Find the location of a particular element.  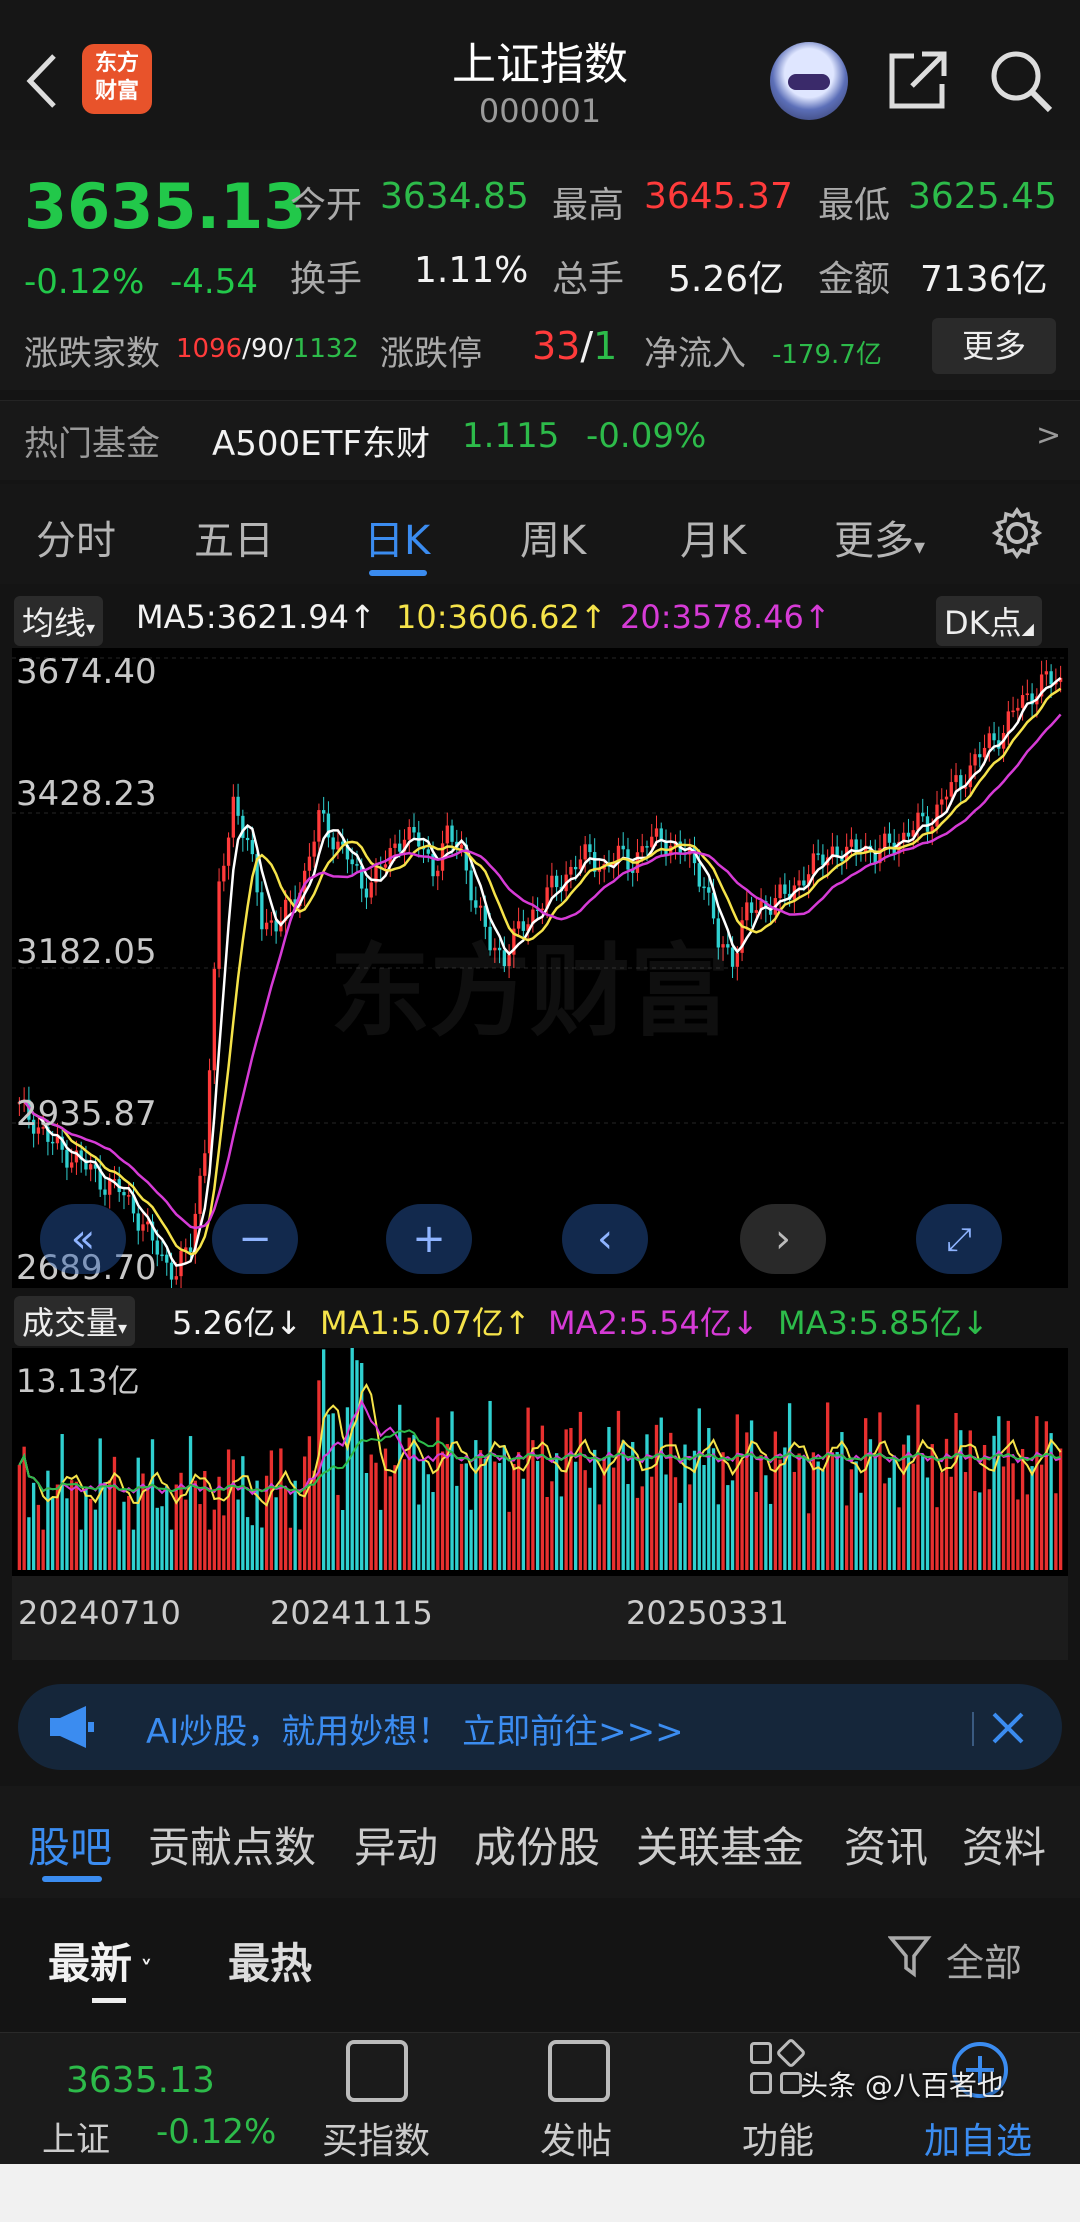

post-edit-icon is located at coordinates (579, 2071).